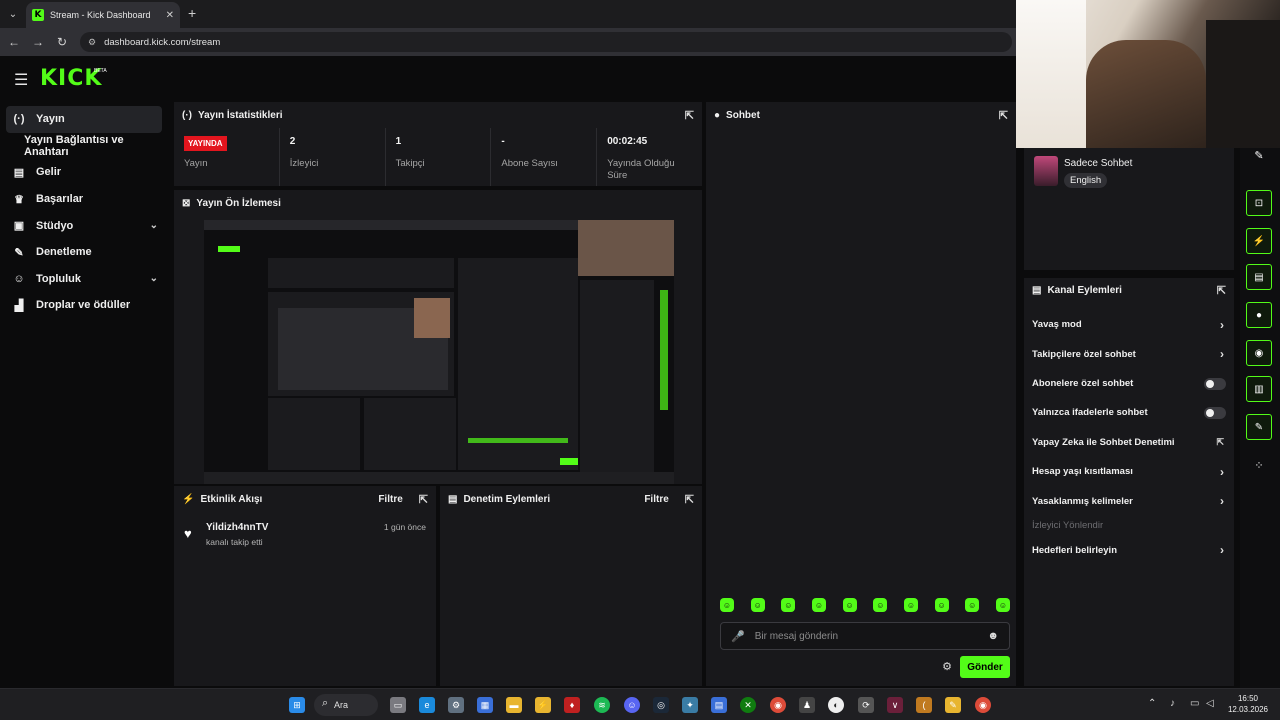 This screenshot has width=1280, height=720. I want to click on tab-close-icon: ✕, so click(170, 15).